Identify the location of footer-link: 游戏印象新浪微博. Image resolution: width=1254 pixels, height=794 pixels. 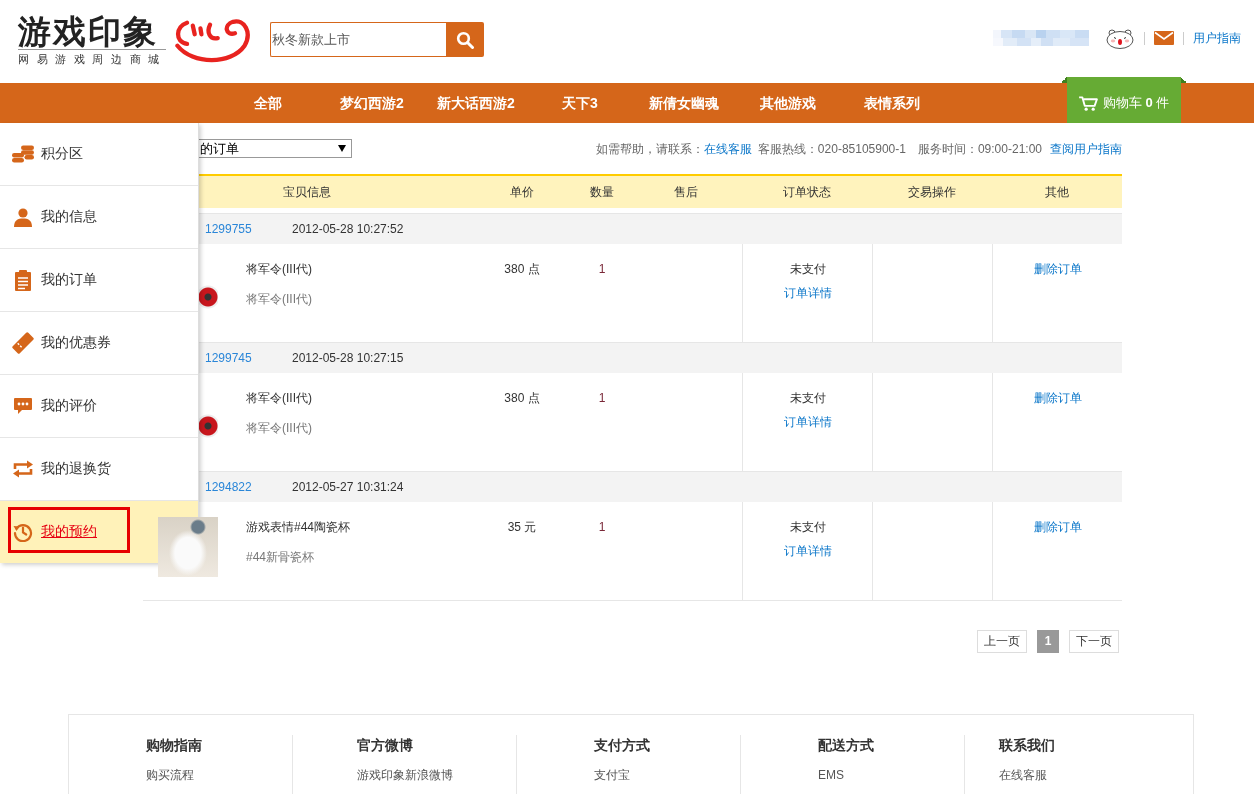
(405, 775).